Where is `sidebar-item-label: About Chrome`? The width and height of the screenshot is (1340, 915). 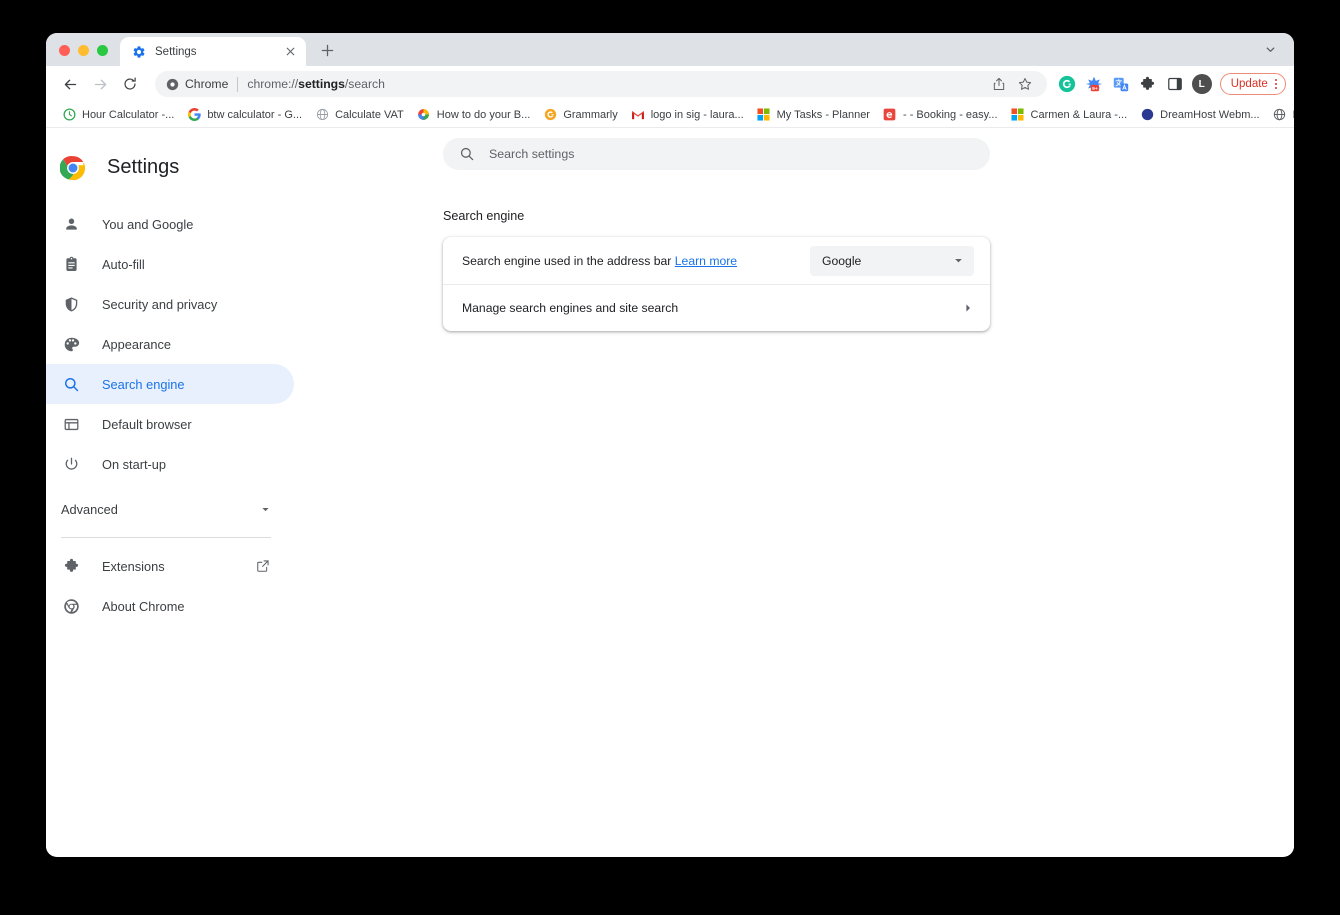 sidebar-item-label: About Chrome is located at coordinates (143, 606).